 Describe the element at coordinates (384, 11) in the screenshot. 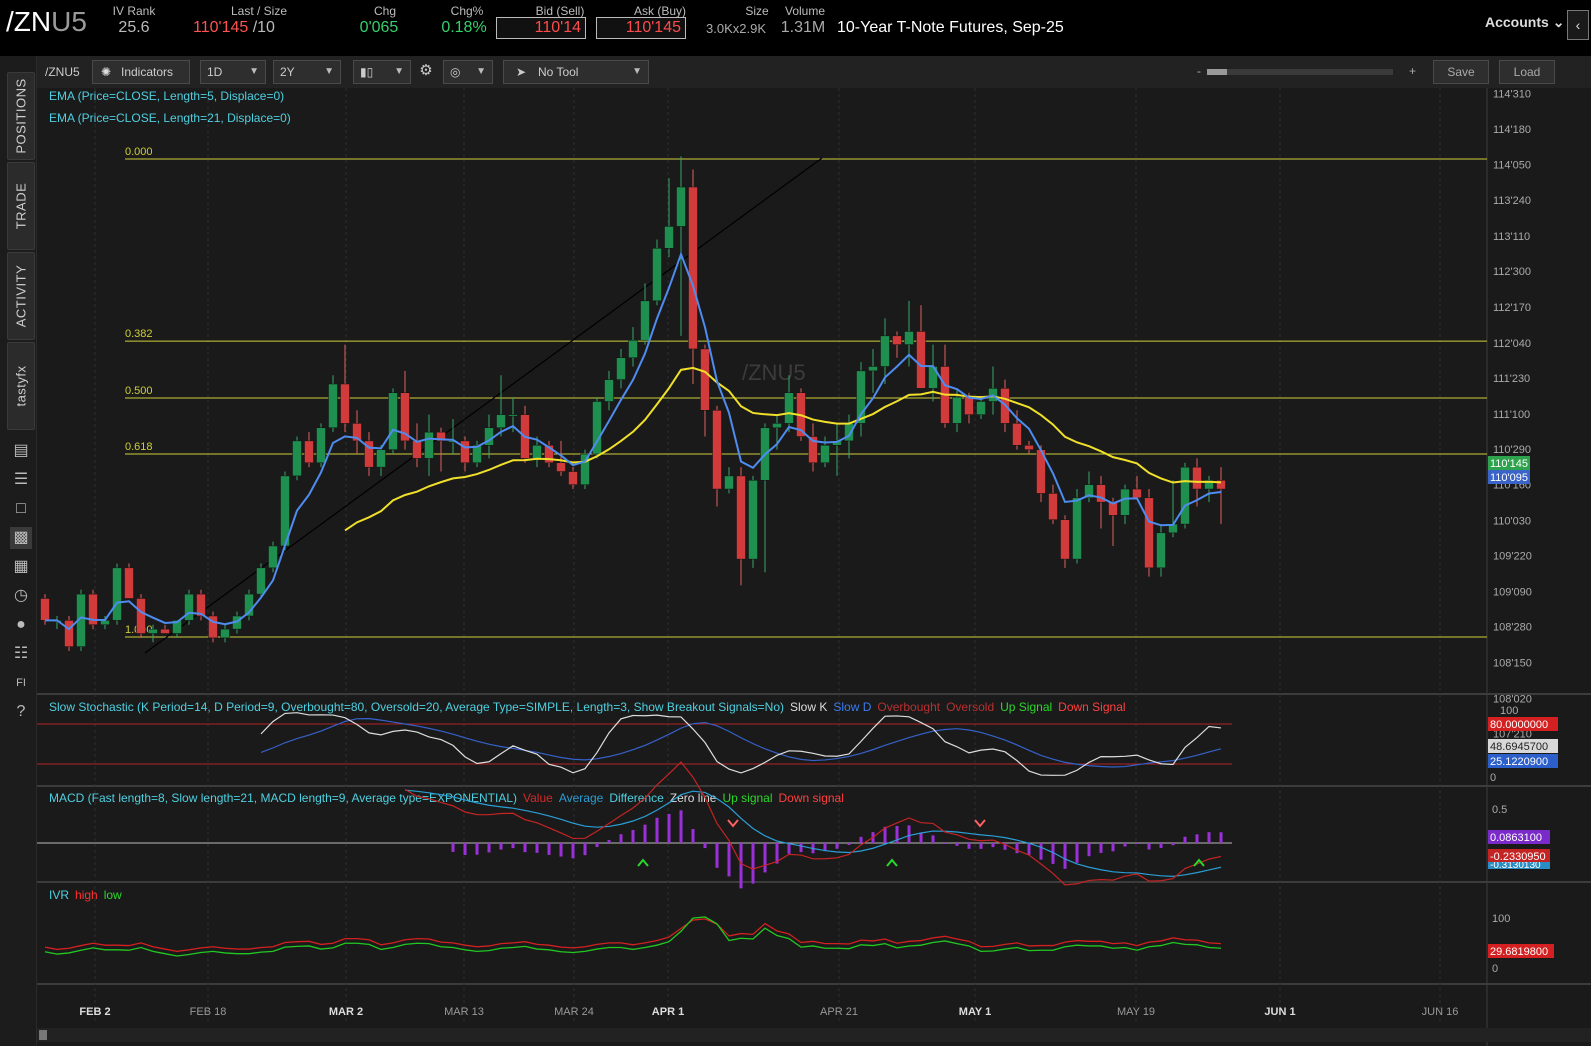

I see `chg-label: Chg` at that location.